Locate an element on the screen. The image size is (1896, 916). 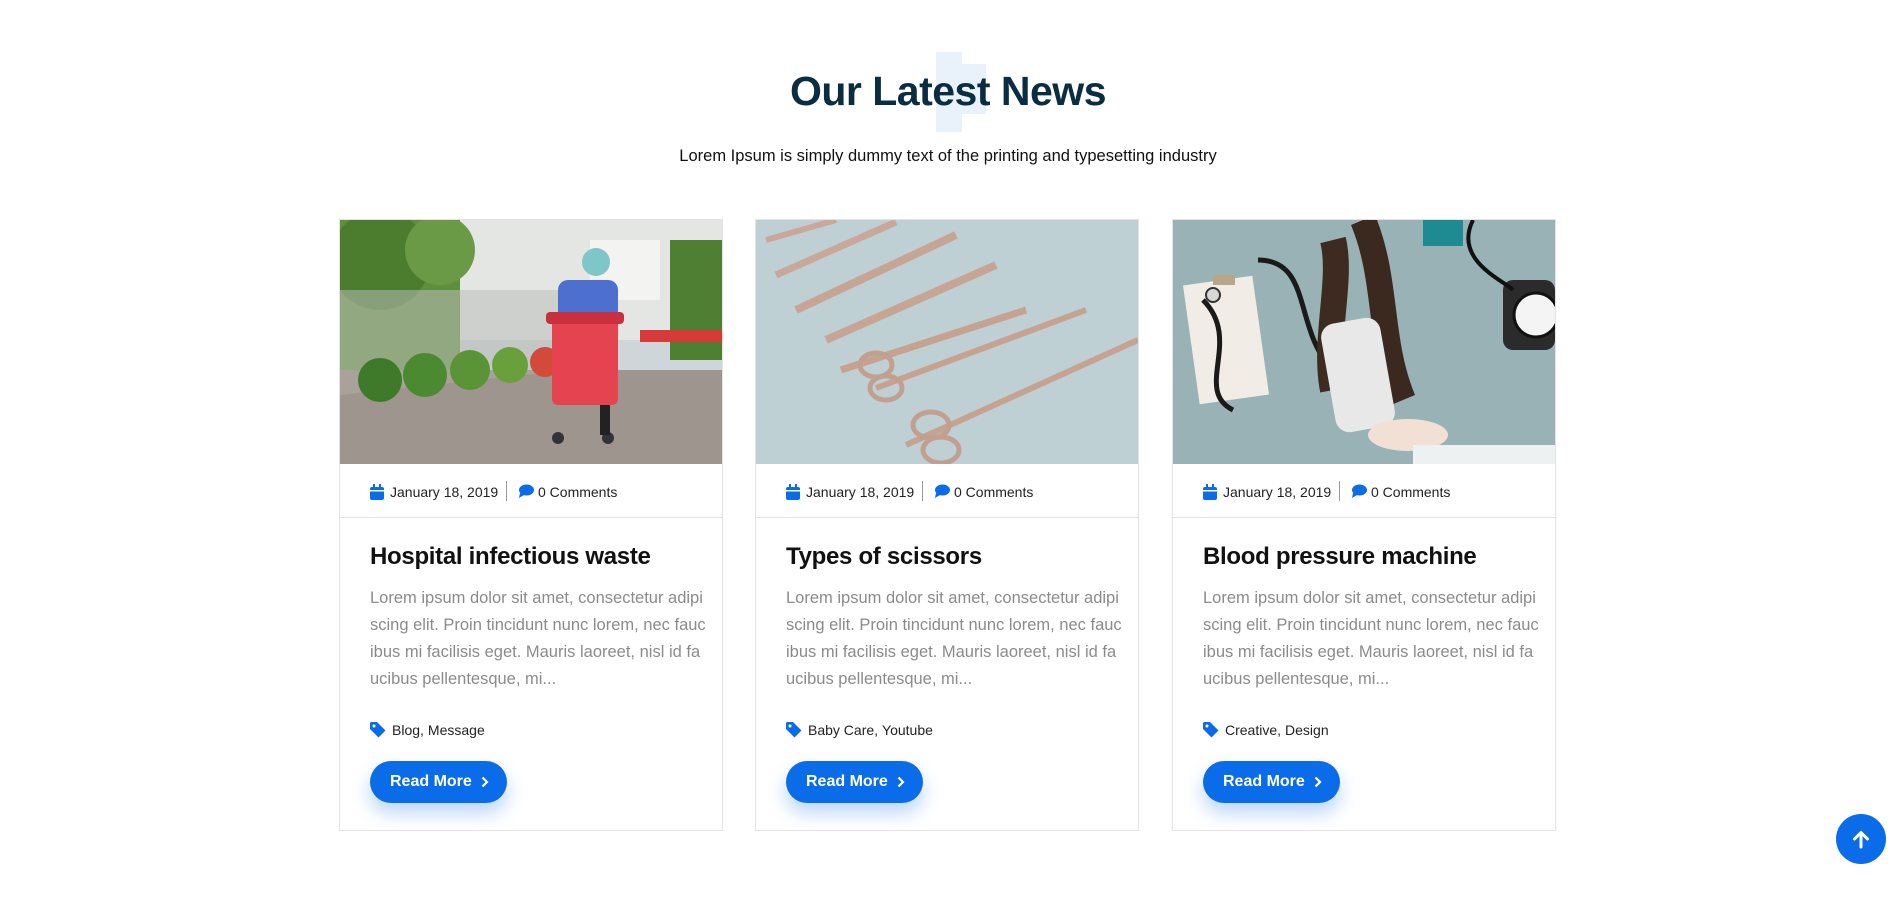
tag-link: Design is located at coordinates (1307, 730).